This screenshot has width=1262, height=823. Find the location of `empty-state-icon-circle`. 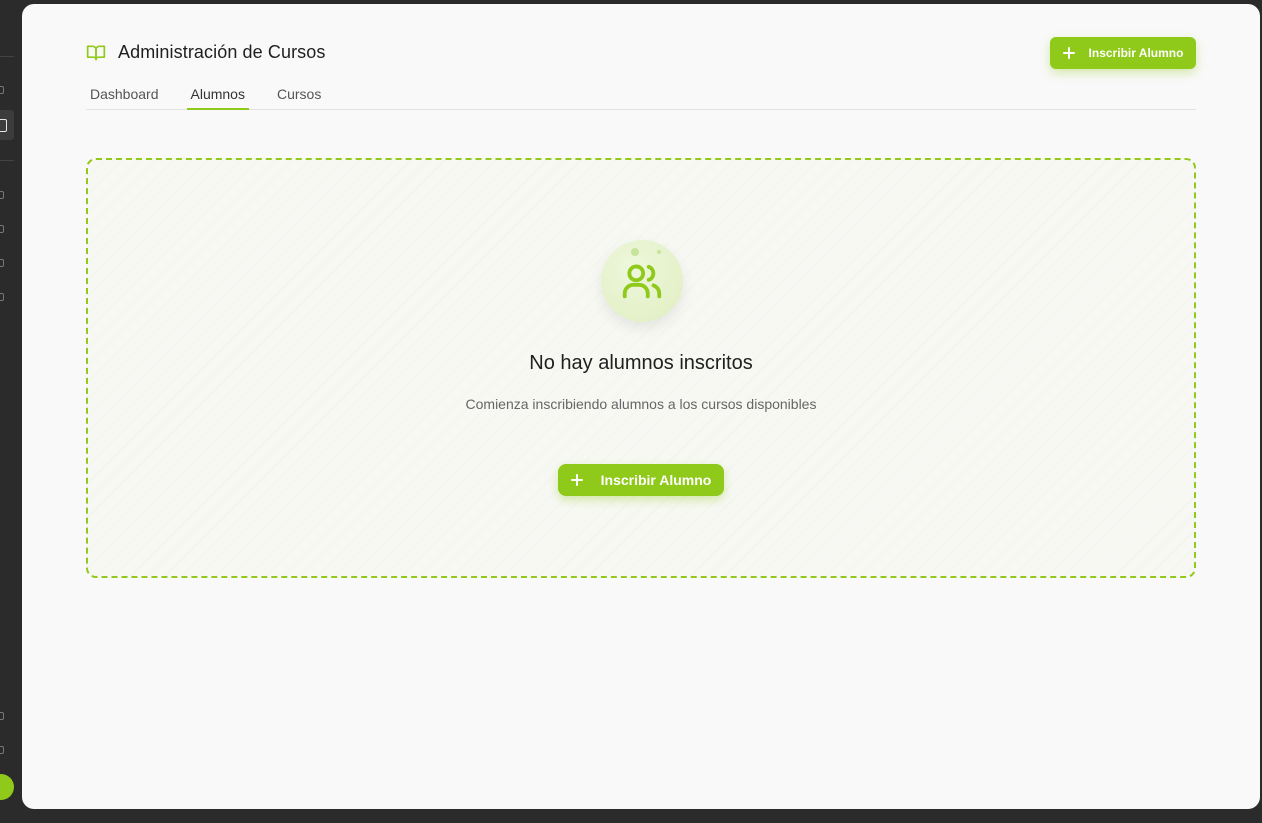

empty-state-icon-circle is located at coordinates (642, 281).